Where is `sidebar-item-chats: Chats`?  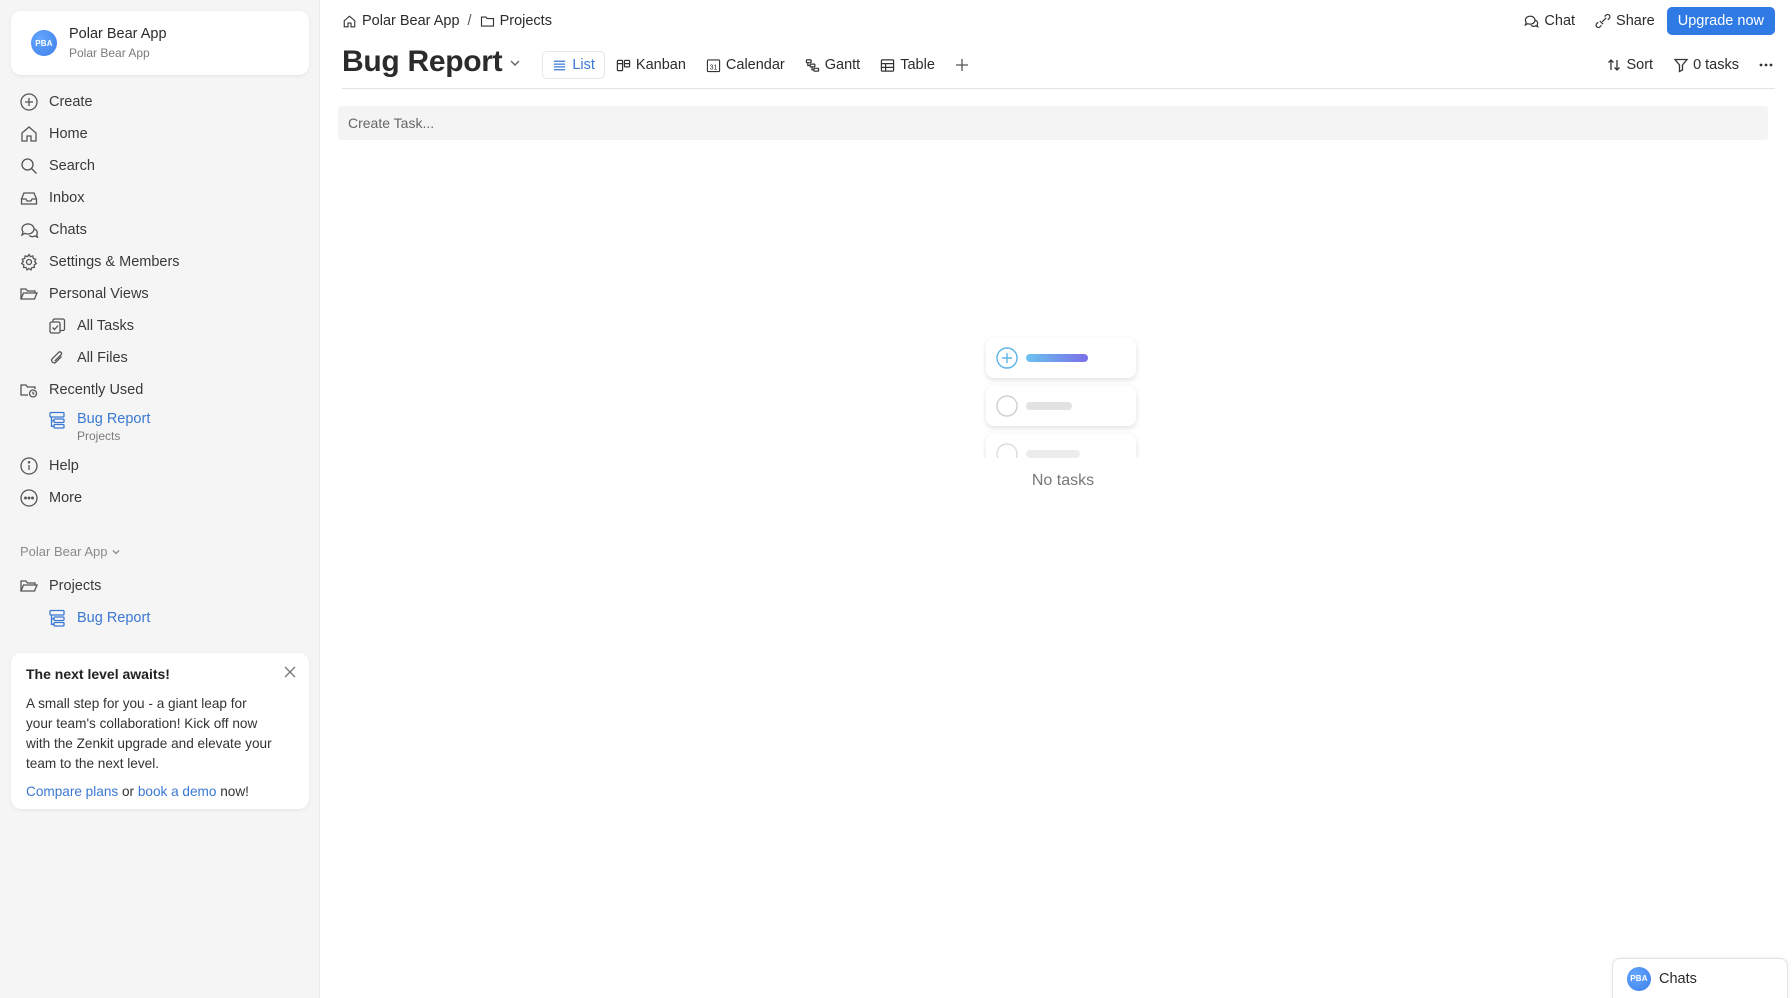
sidebar-item-chats: Chats is located at coordinates (160, 230).